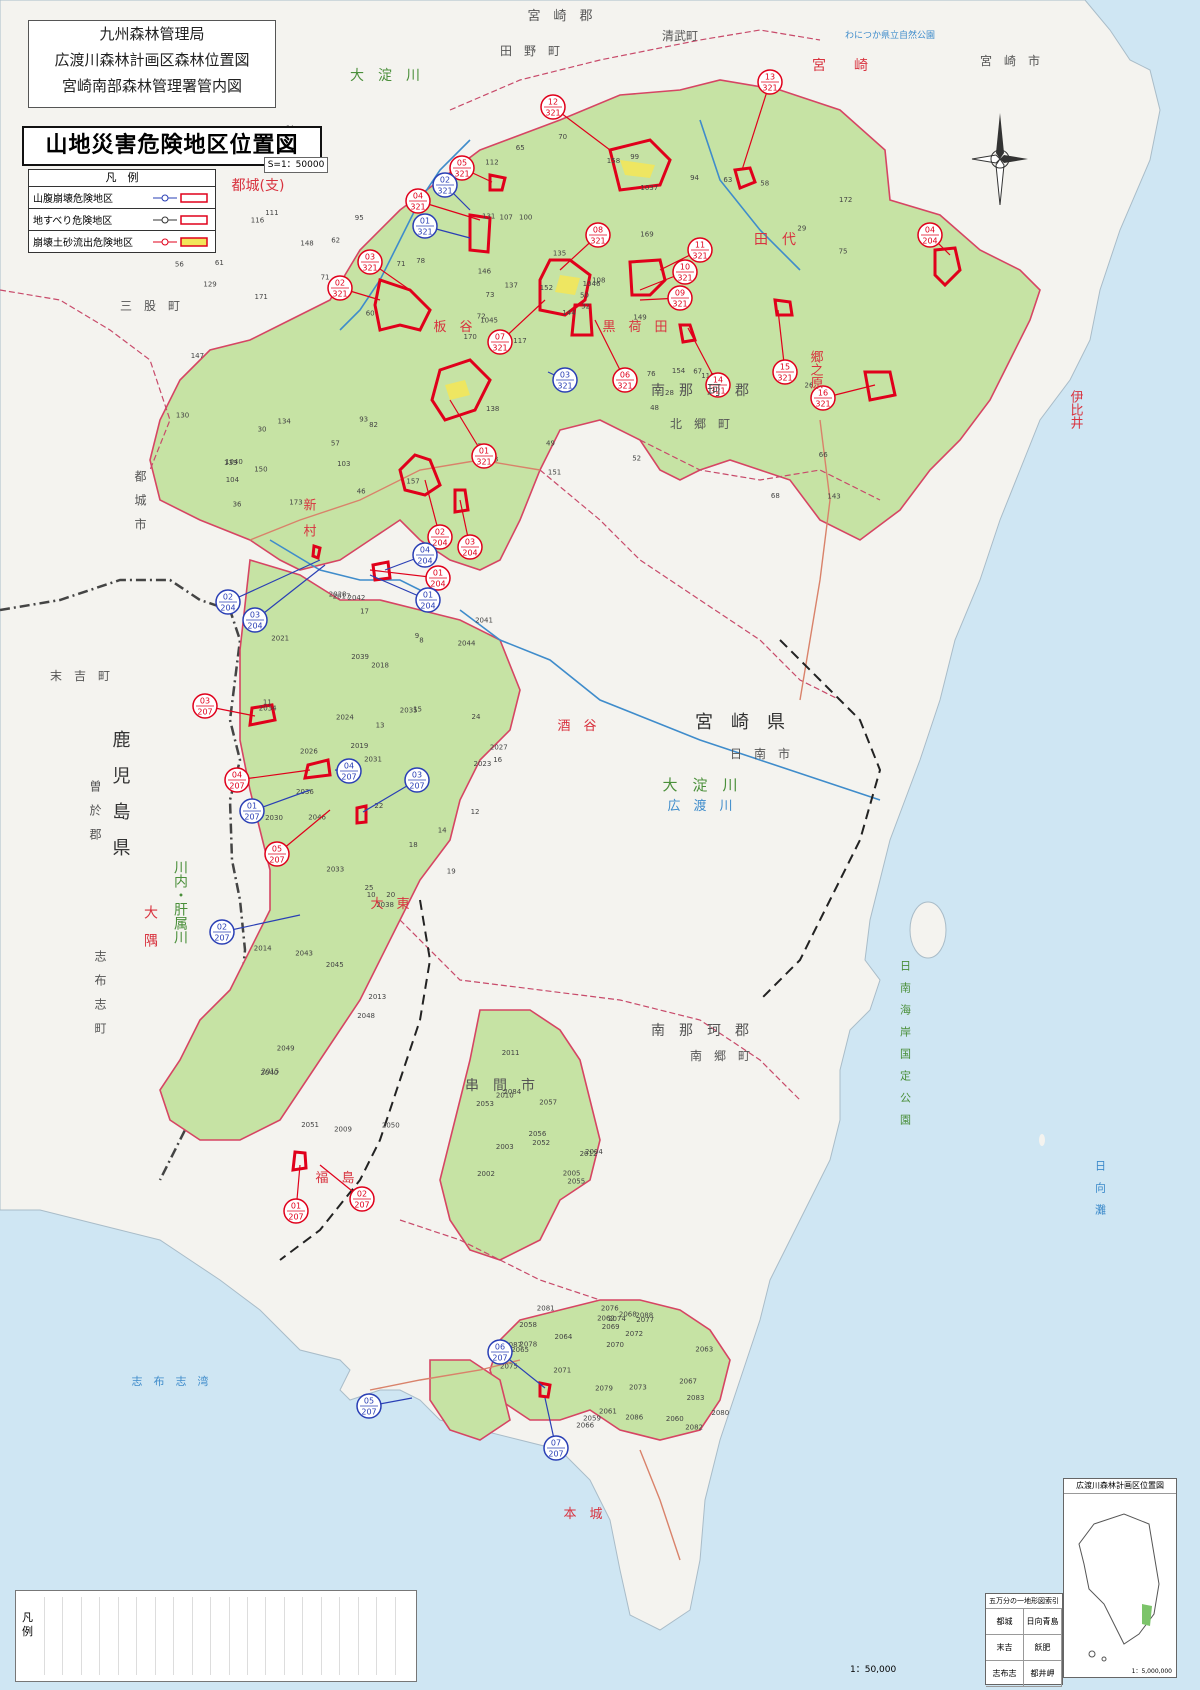 The image size is (1200, 1690). Describe the element at coordinates (258, 221) in the screenshot. I see `compartment-number: 116` at that location.